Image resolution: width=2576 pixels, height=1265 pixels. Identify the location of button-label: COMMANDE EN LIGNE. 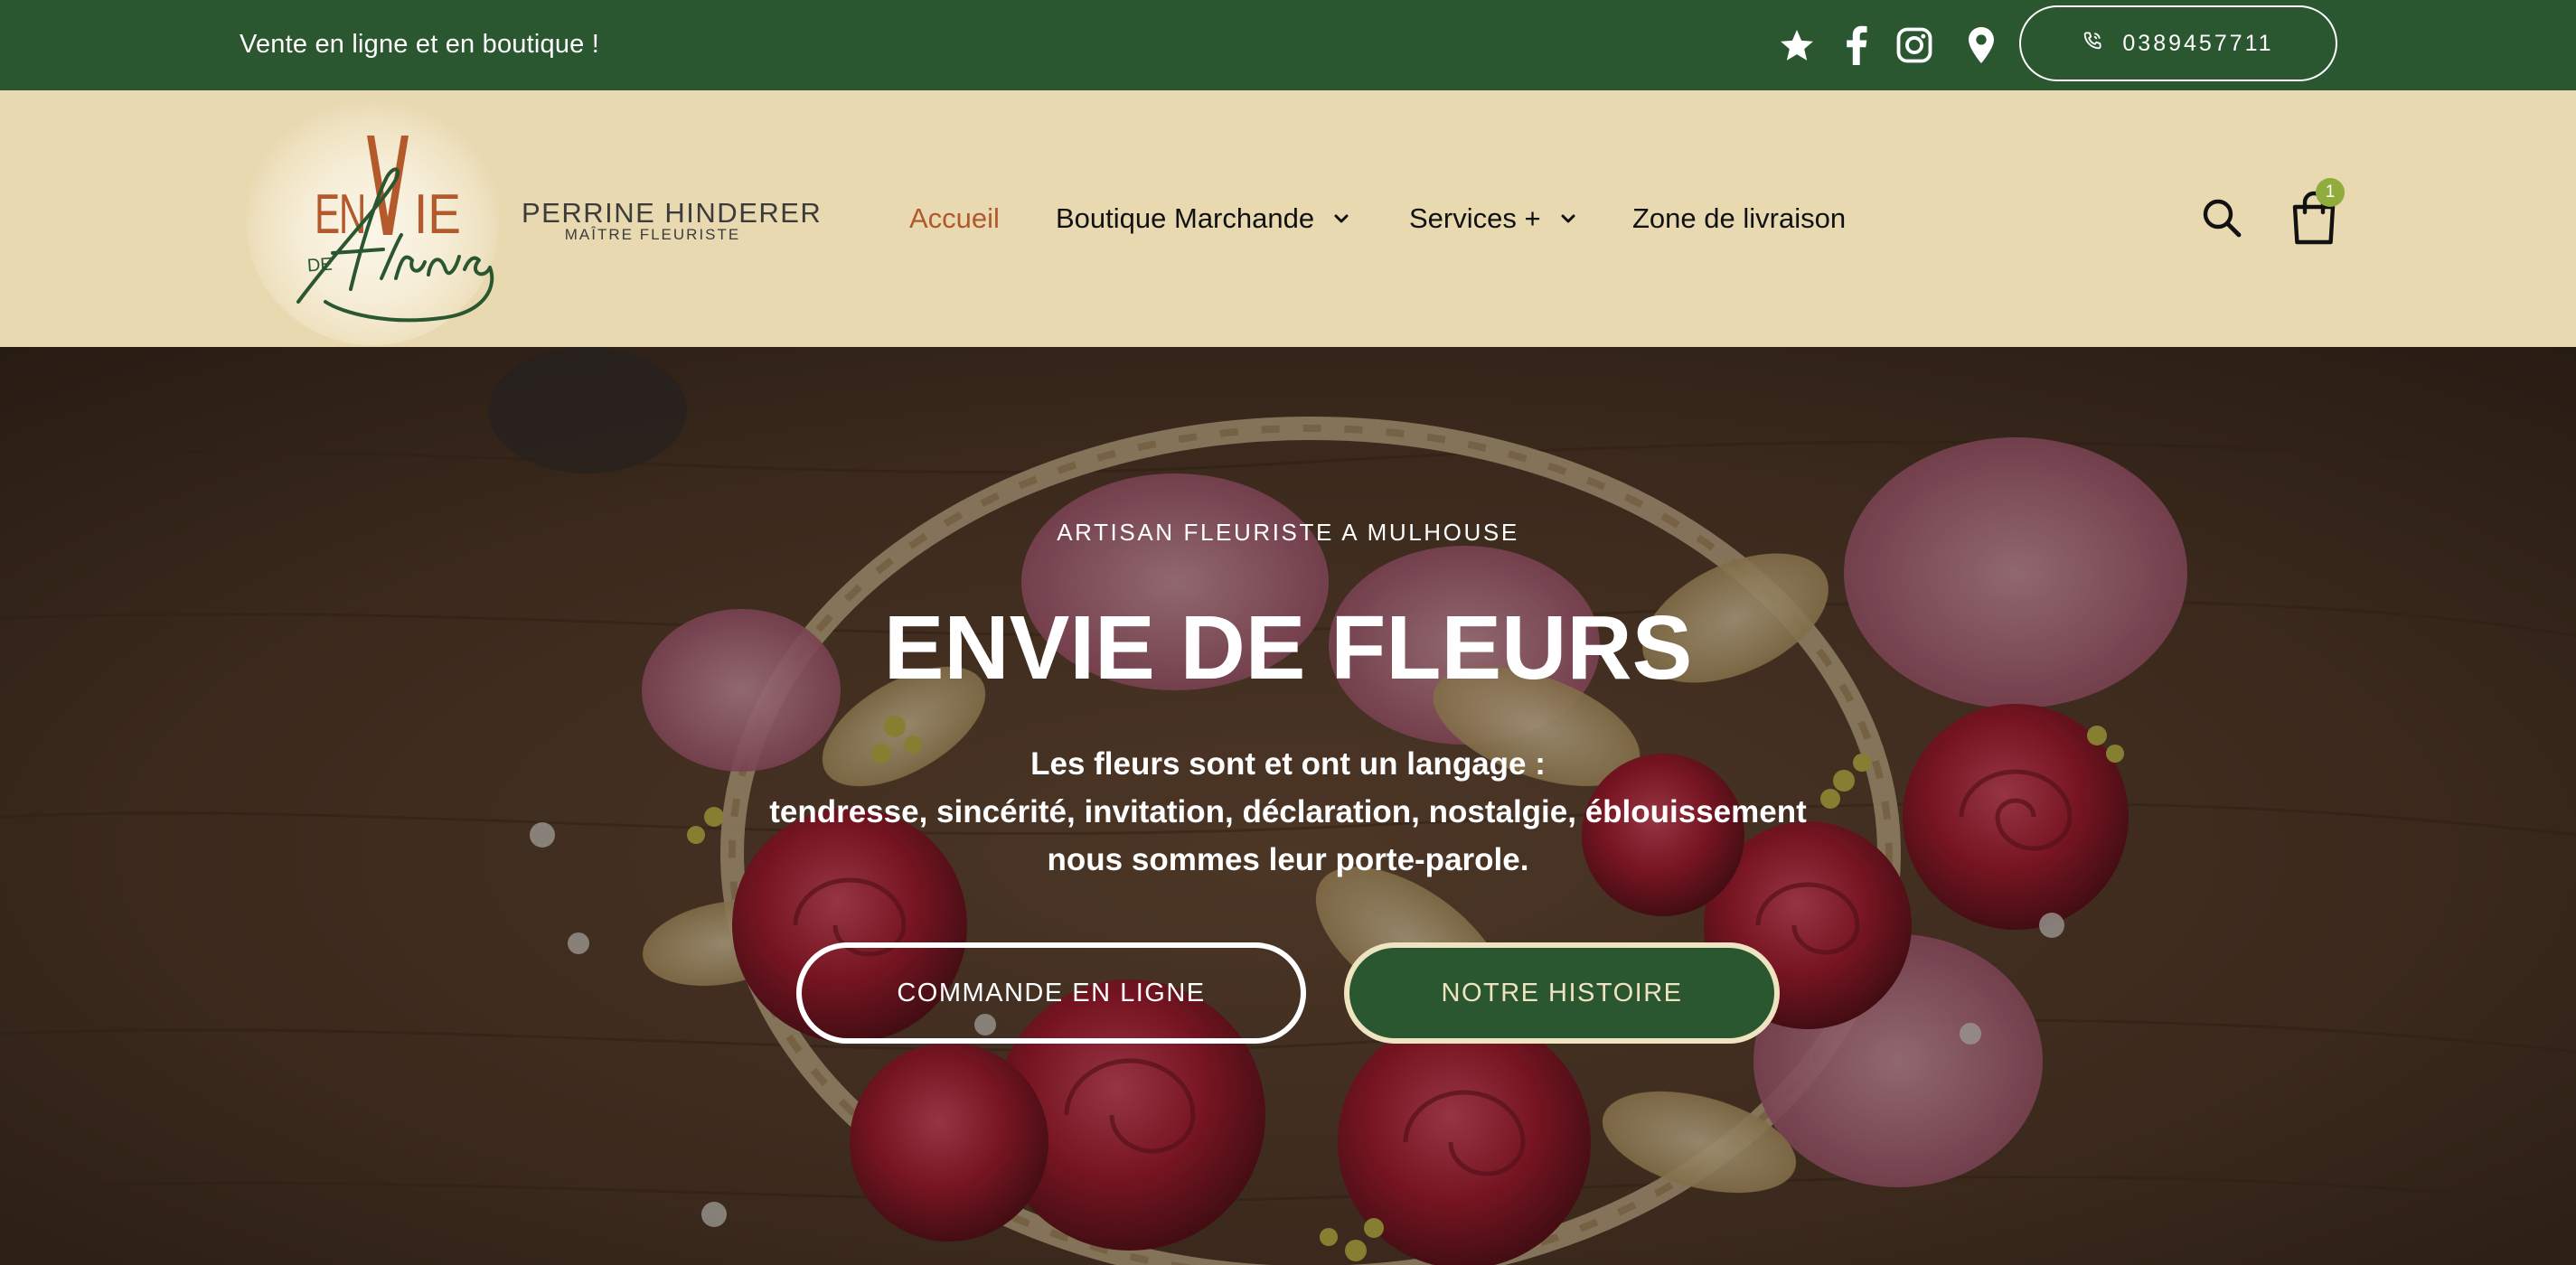
(1052, 992).